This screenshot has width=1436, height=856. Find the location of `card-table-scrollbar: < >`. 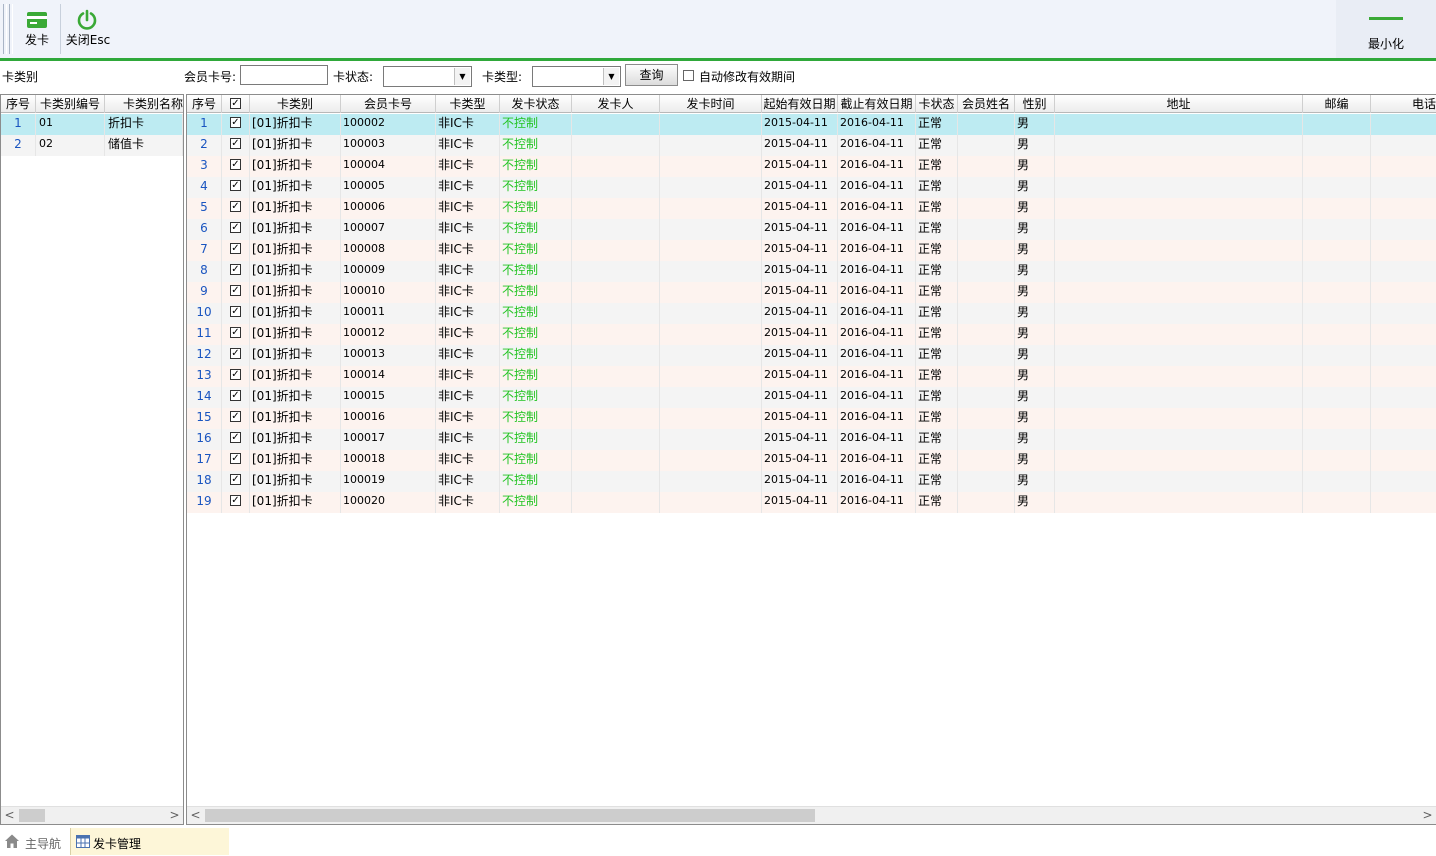

card-table-scrollbar: < > is located at coordinates (811, 815).